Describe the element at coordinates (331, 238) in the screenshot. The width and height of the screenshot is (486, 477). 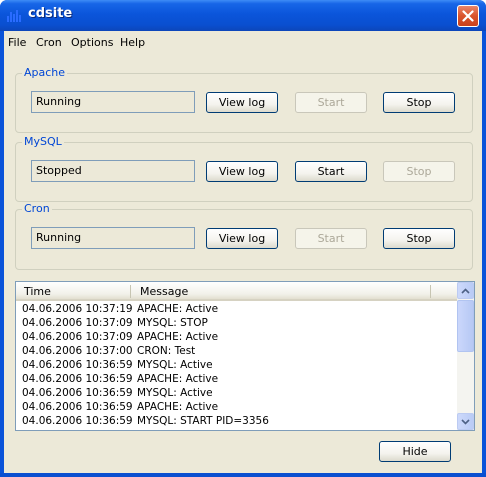
I see `cron-start-button: Start` at that location.